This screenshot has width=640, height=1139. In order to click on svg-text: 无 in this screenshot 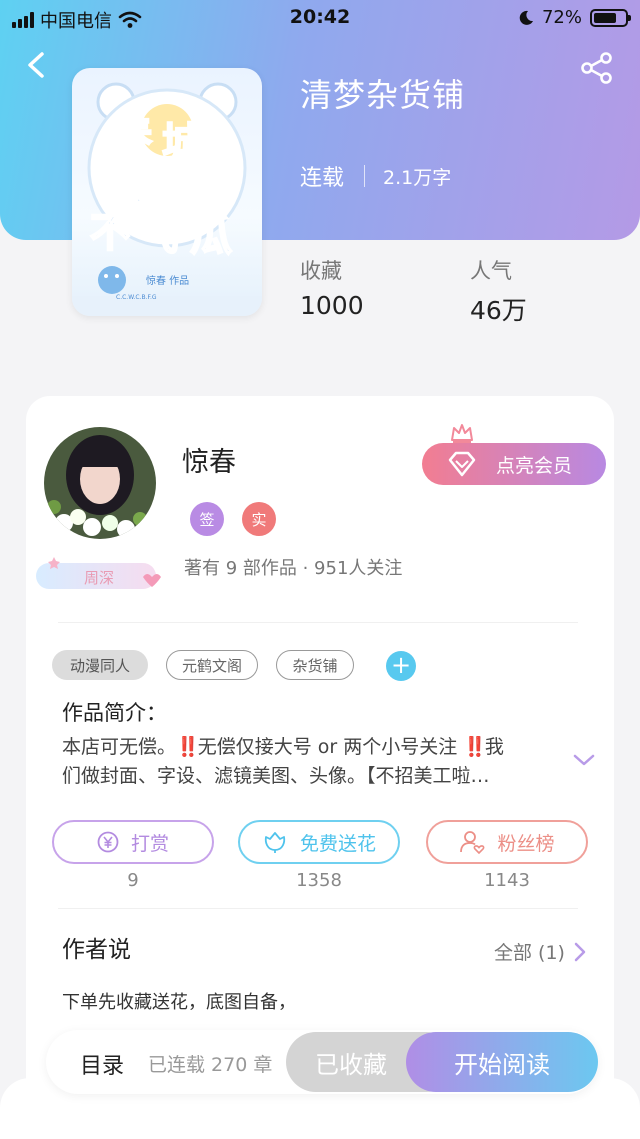, I will do `click(136, 187)`.